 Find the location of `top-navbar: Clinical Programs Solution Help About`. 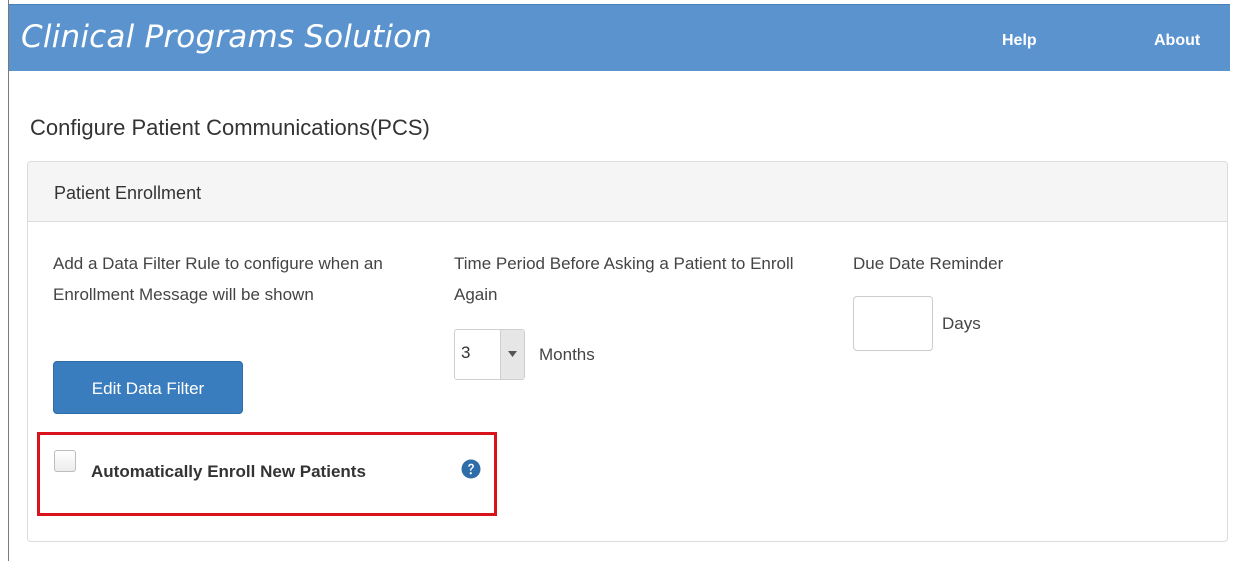

top-navbar: Clinical Programs Solution Help About is located at coordinates (619, 37).